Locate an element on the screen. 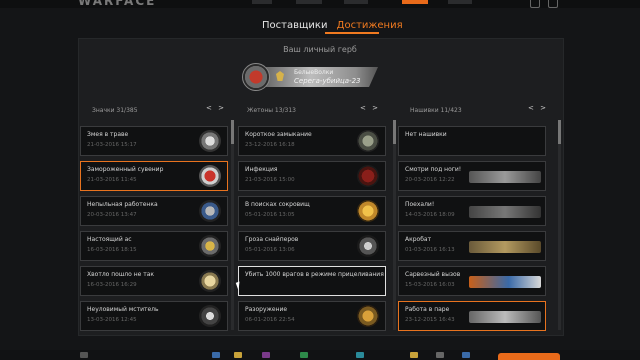 This screenshot has height=360, width=640. eagle-badge-icon is located at coordinates (210, 211).